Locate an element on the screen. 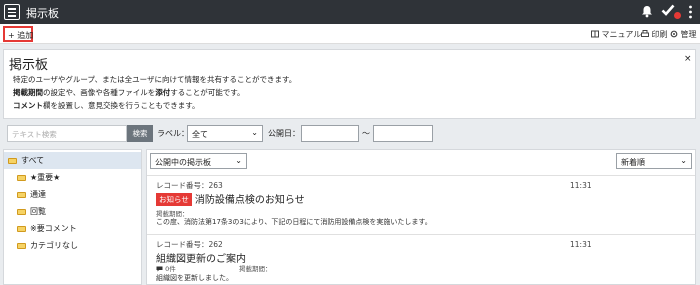 Image resolution: width=700 pixels, height=285 pixels. date-label: 公開日： is located at coordinates (284, 133).